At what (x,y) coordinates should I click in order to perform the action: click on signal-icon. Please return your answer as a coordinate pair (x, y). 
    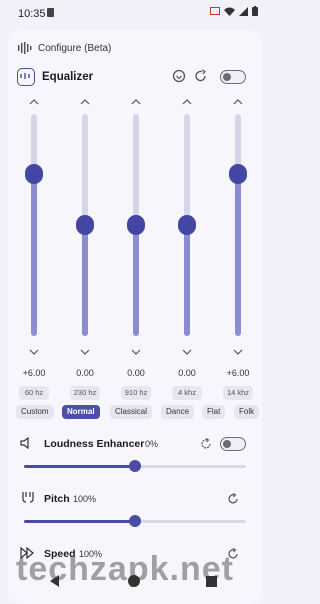
    Looking at the image, I should click on (243, 11).